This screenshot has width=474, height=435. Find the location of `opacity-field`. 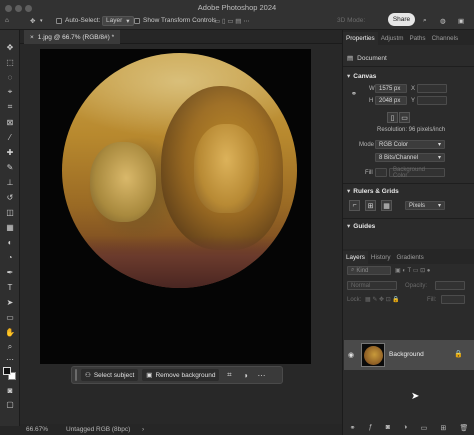

opacity-field is located at coordinates (450, 285).